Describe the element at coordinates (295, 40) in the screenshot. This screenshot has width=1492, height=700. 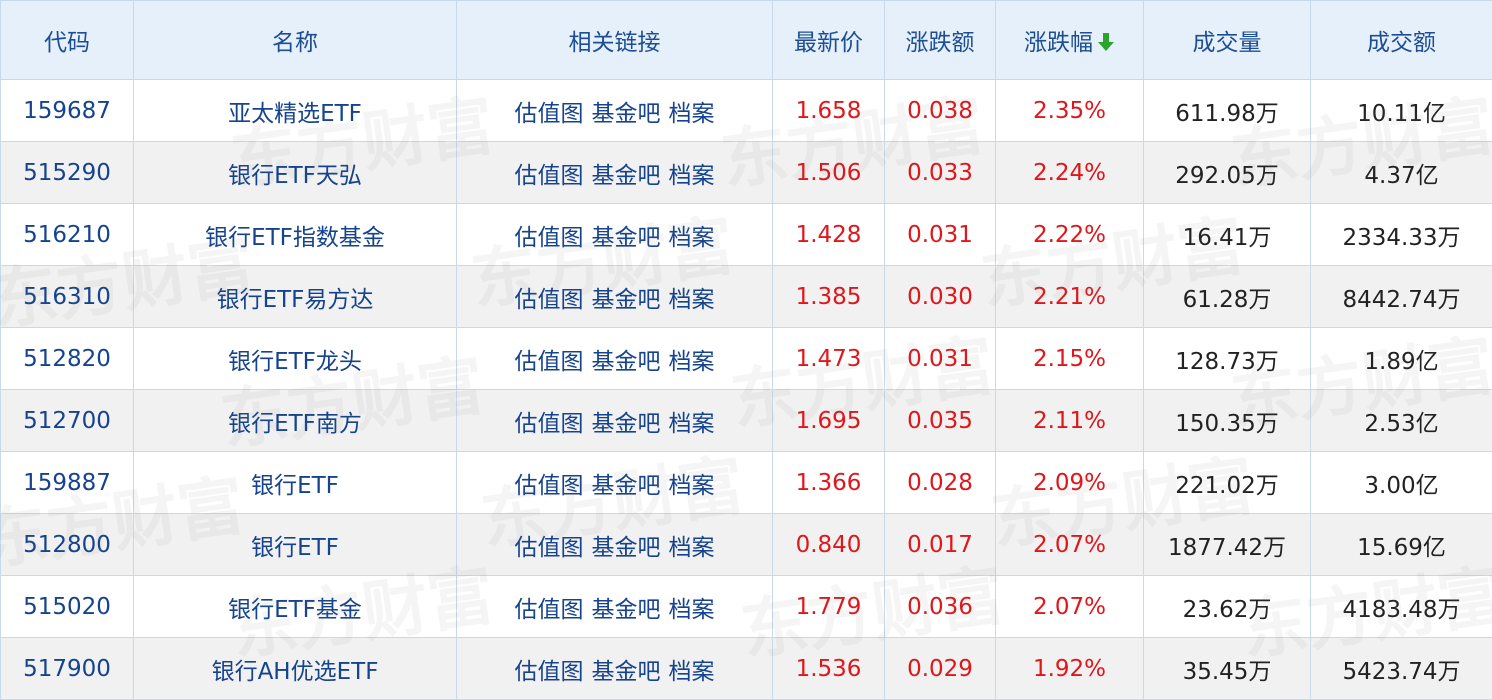
I see `header-name: 名称` at that location.